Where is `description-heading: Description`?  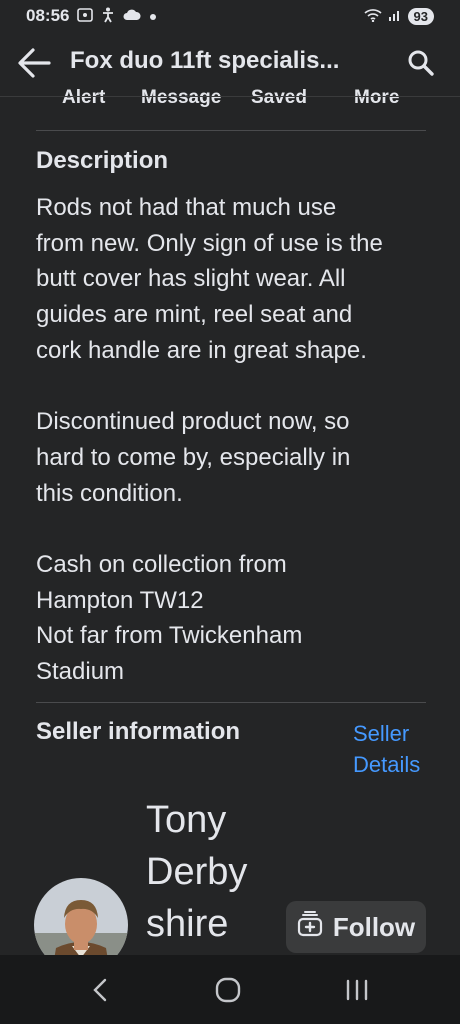 description-heading: Description is located at coordinates (102, 160).